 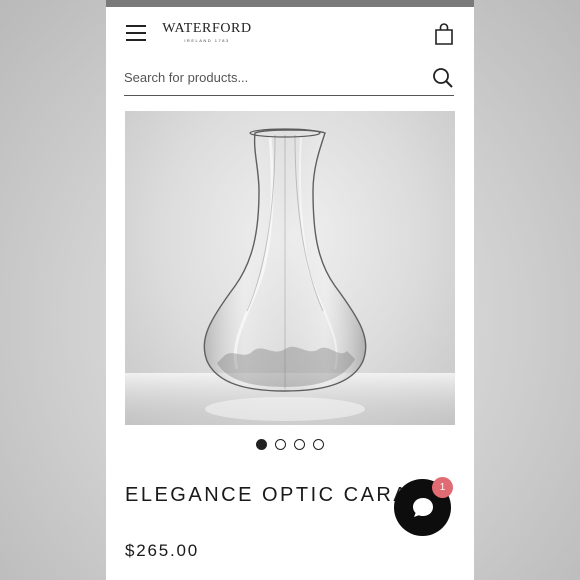 I want to click on search-input, so click(x=289, y=77).